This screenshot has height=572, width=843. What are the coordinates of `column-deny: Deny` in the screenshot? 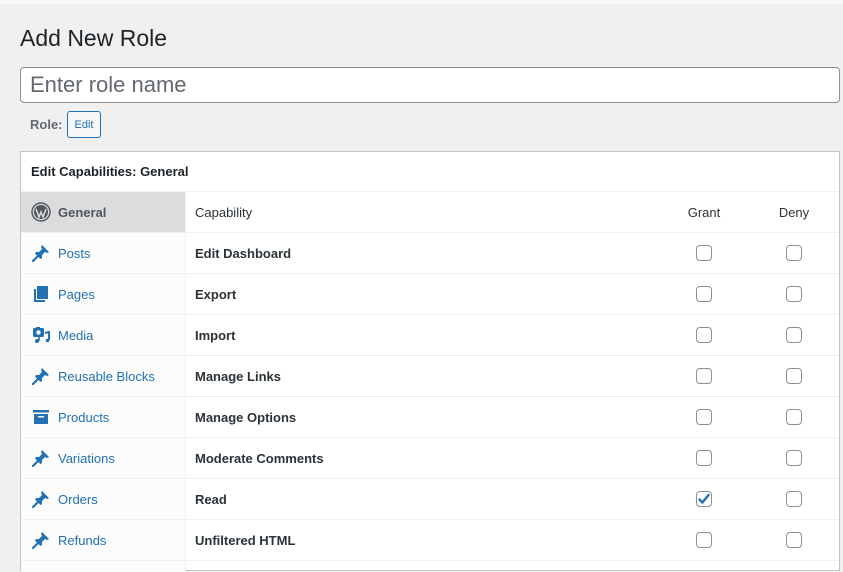 It's located at (794, 212).